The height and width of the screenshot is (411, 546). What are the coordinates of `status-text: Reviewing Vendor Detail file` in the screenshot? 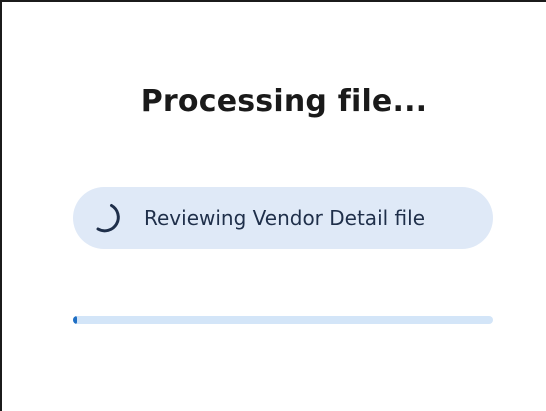 It's located at (284, 218).